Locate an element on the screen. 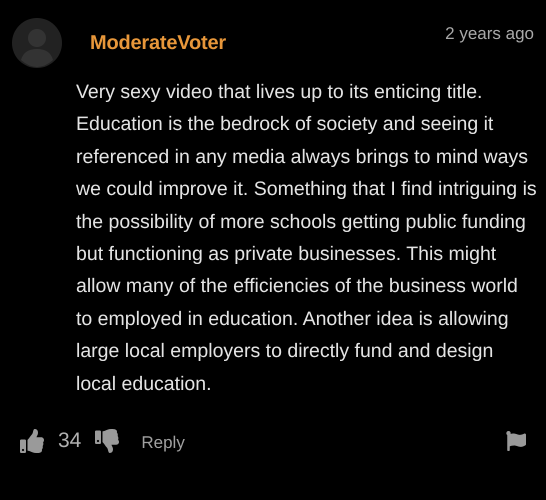 Image resolution: width=546 pixels, height=500 pixels. username: ModerateVoter is located at coordinates (158, 43).